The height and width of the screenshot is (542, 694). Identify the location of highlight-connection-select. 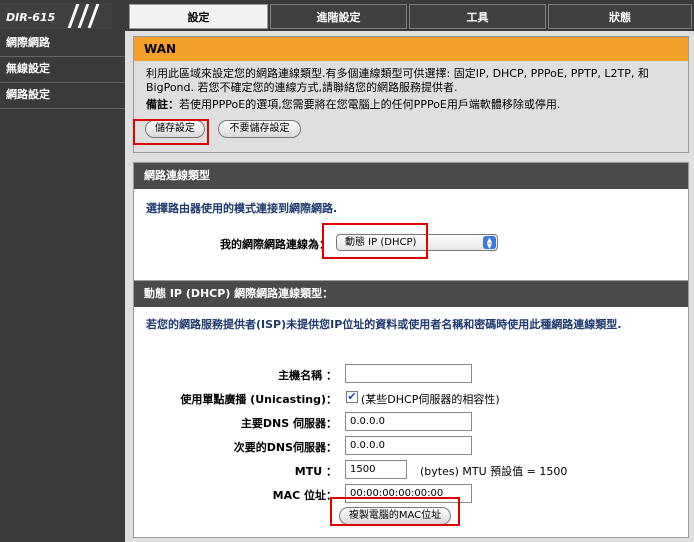
(375, 241).